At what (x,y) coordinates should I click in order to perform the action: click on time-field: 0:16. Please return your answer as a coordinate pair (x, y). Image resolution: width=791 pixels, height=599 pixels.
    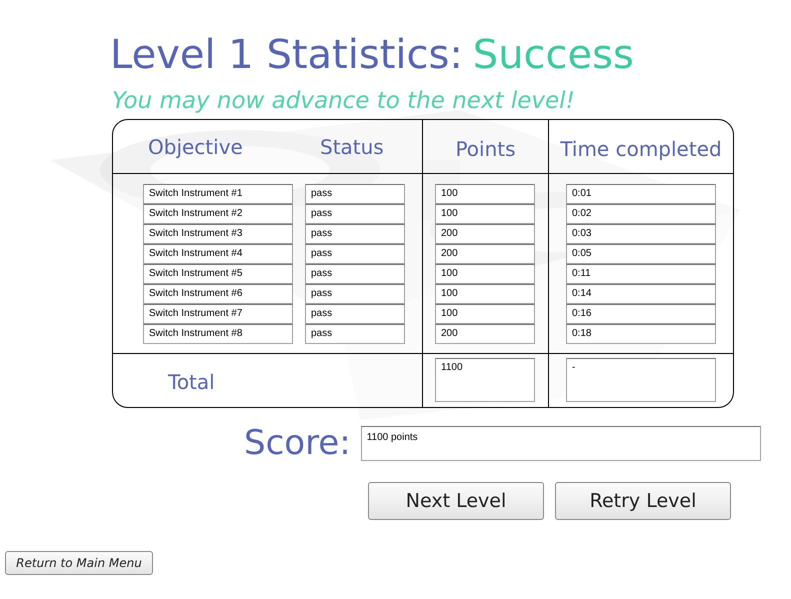
    Looking at the image, I should click on (641, 314).